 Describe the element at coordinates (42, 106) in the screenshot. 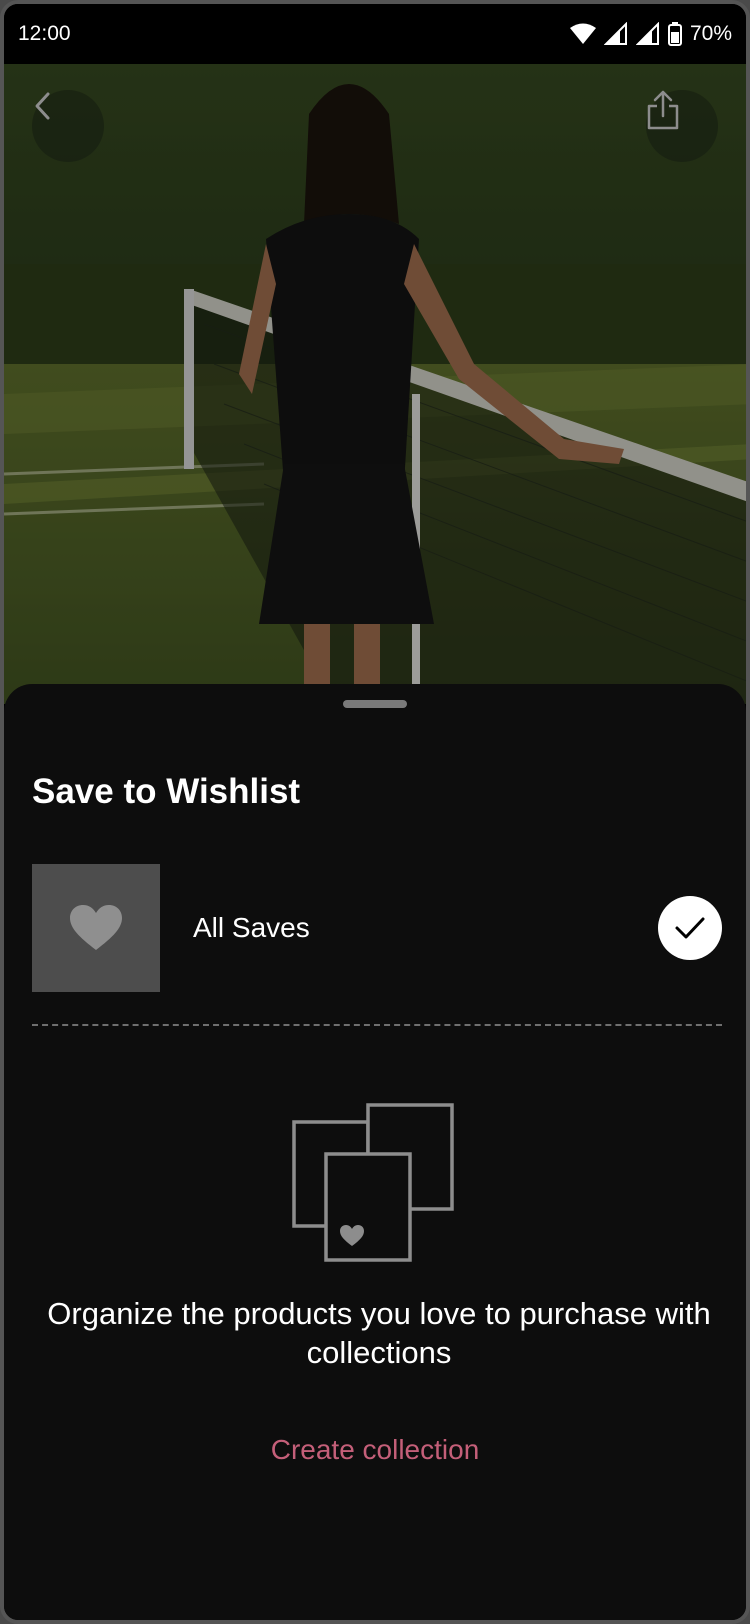

I see `chevron-left-icon` at that location.